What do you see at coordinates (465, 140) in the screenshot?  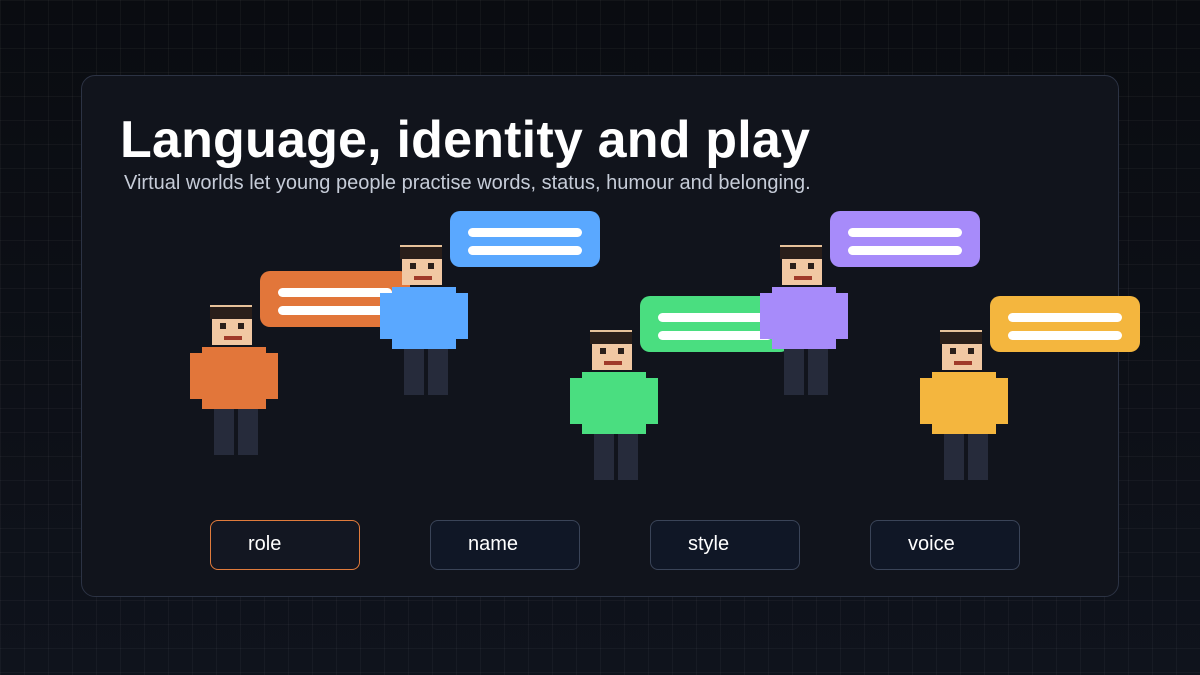 I see `slide-title: Language, identity and play` at bounding box center [465, 140].